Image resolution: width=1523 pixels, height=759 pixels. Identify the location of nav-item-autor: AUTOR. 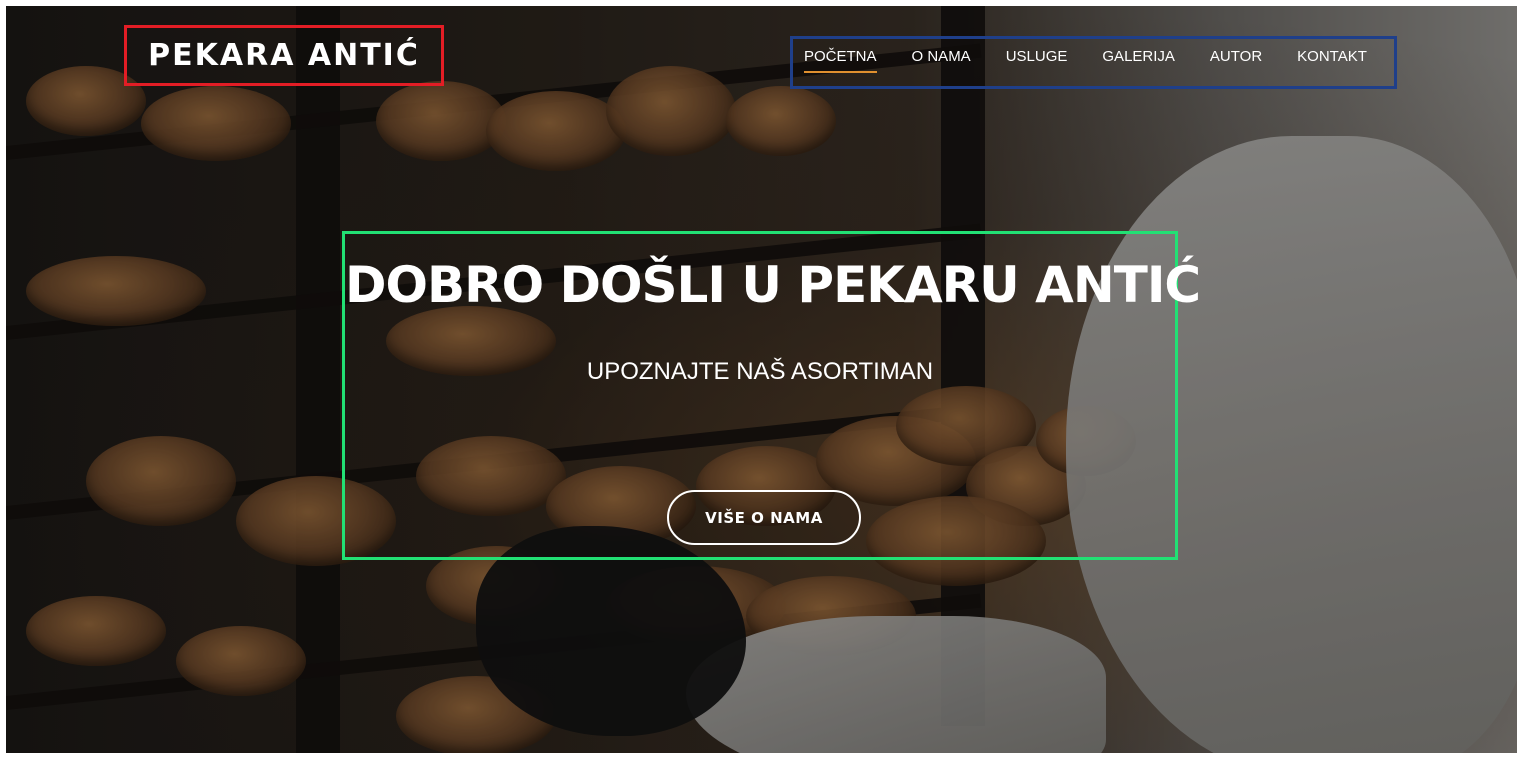
(1236, 60).